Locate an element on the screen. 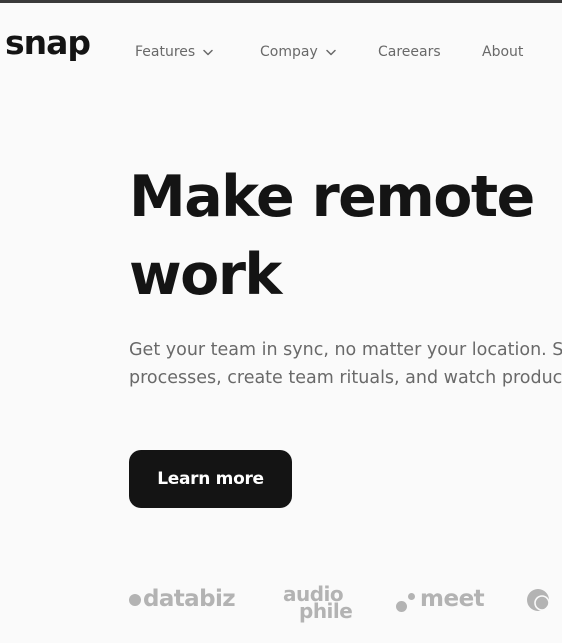 This screenshot has width=562, height=643. nav-item-features: Features is located at coordinates (174, 52).